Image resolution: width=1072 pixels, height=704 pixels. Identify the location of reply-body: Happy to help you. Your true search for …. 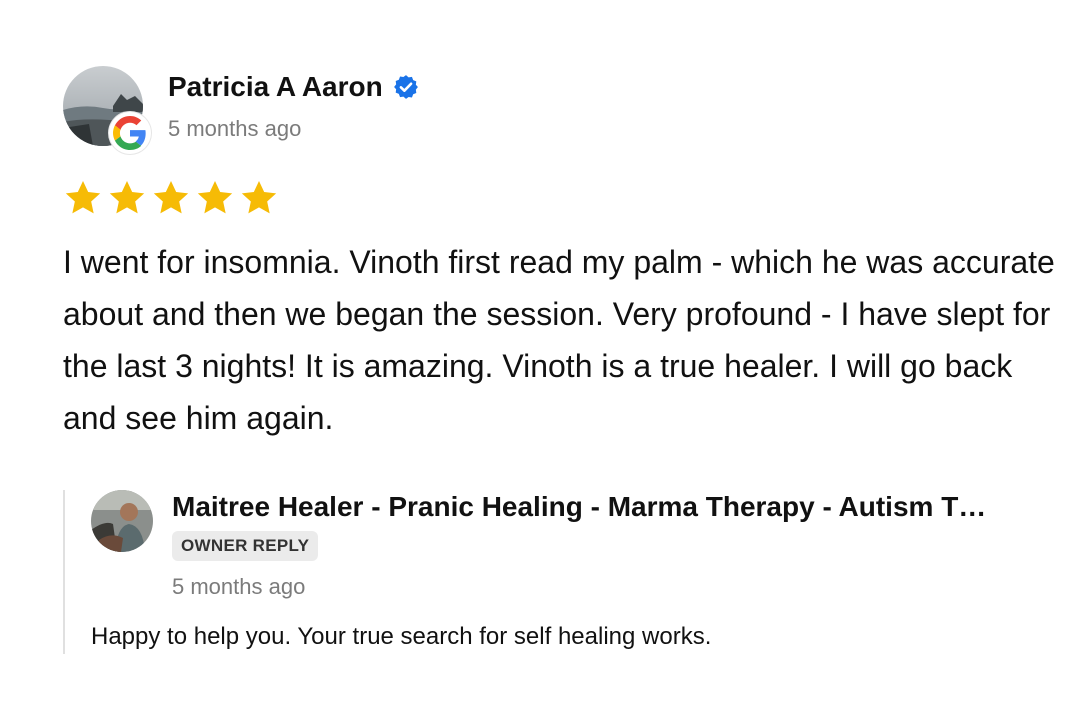
(401, 636).